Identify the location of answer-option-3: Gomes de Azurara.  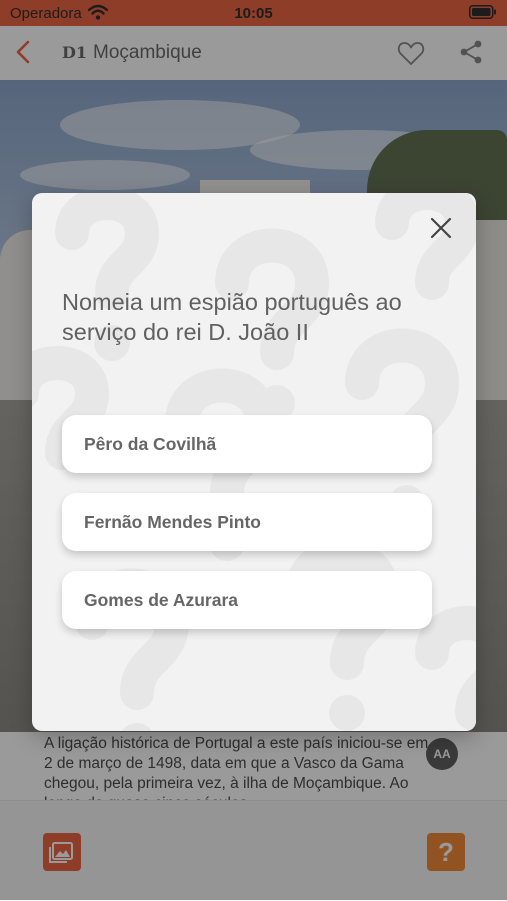
(247, 600).